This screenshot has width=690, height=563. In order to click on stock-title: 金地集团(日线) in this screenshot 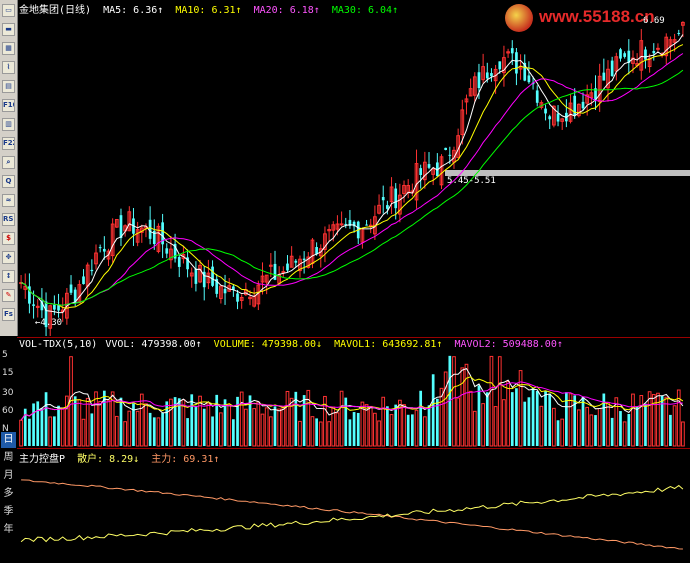, I will do `click(55, 10)`.